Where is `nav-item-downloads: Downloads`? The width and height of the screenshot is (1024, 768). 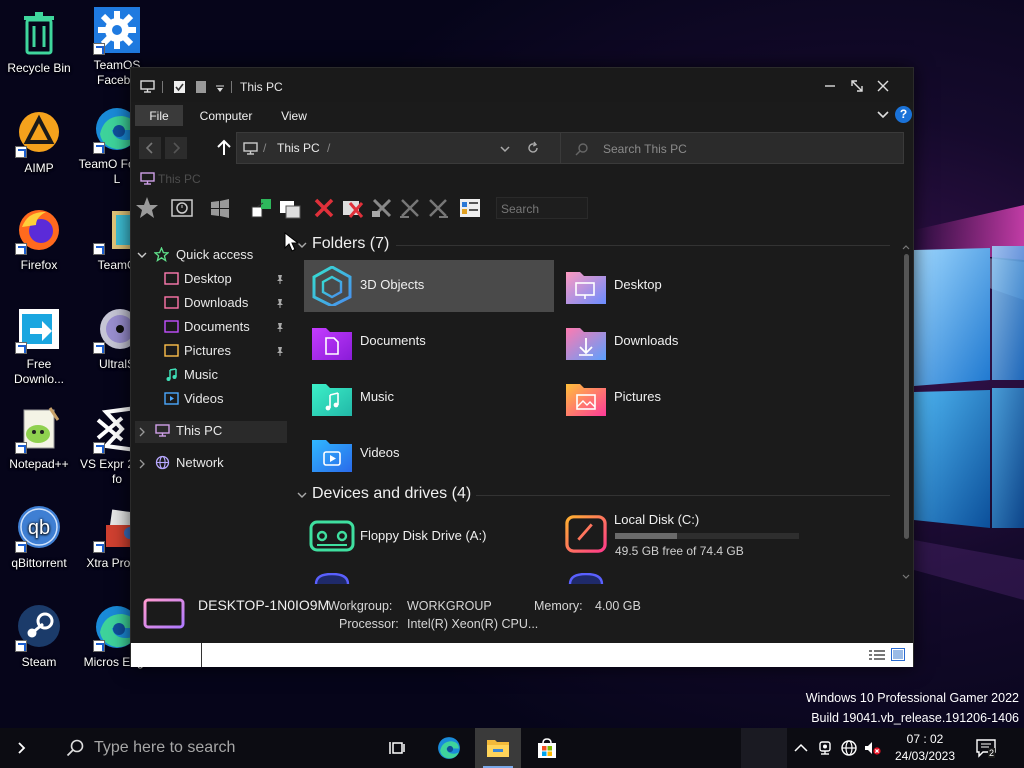 nav-item-downloads: Downloads is located at coordinates (211, 303).